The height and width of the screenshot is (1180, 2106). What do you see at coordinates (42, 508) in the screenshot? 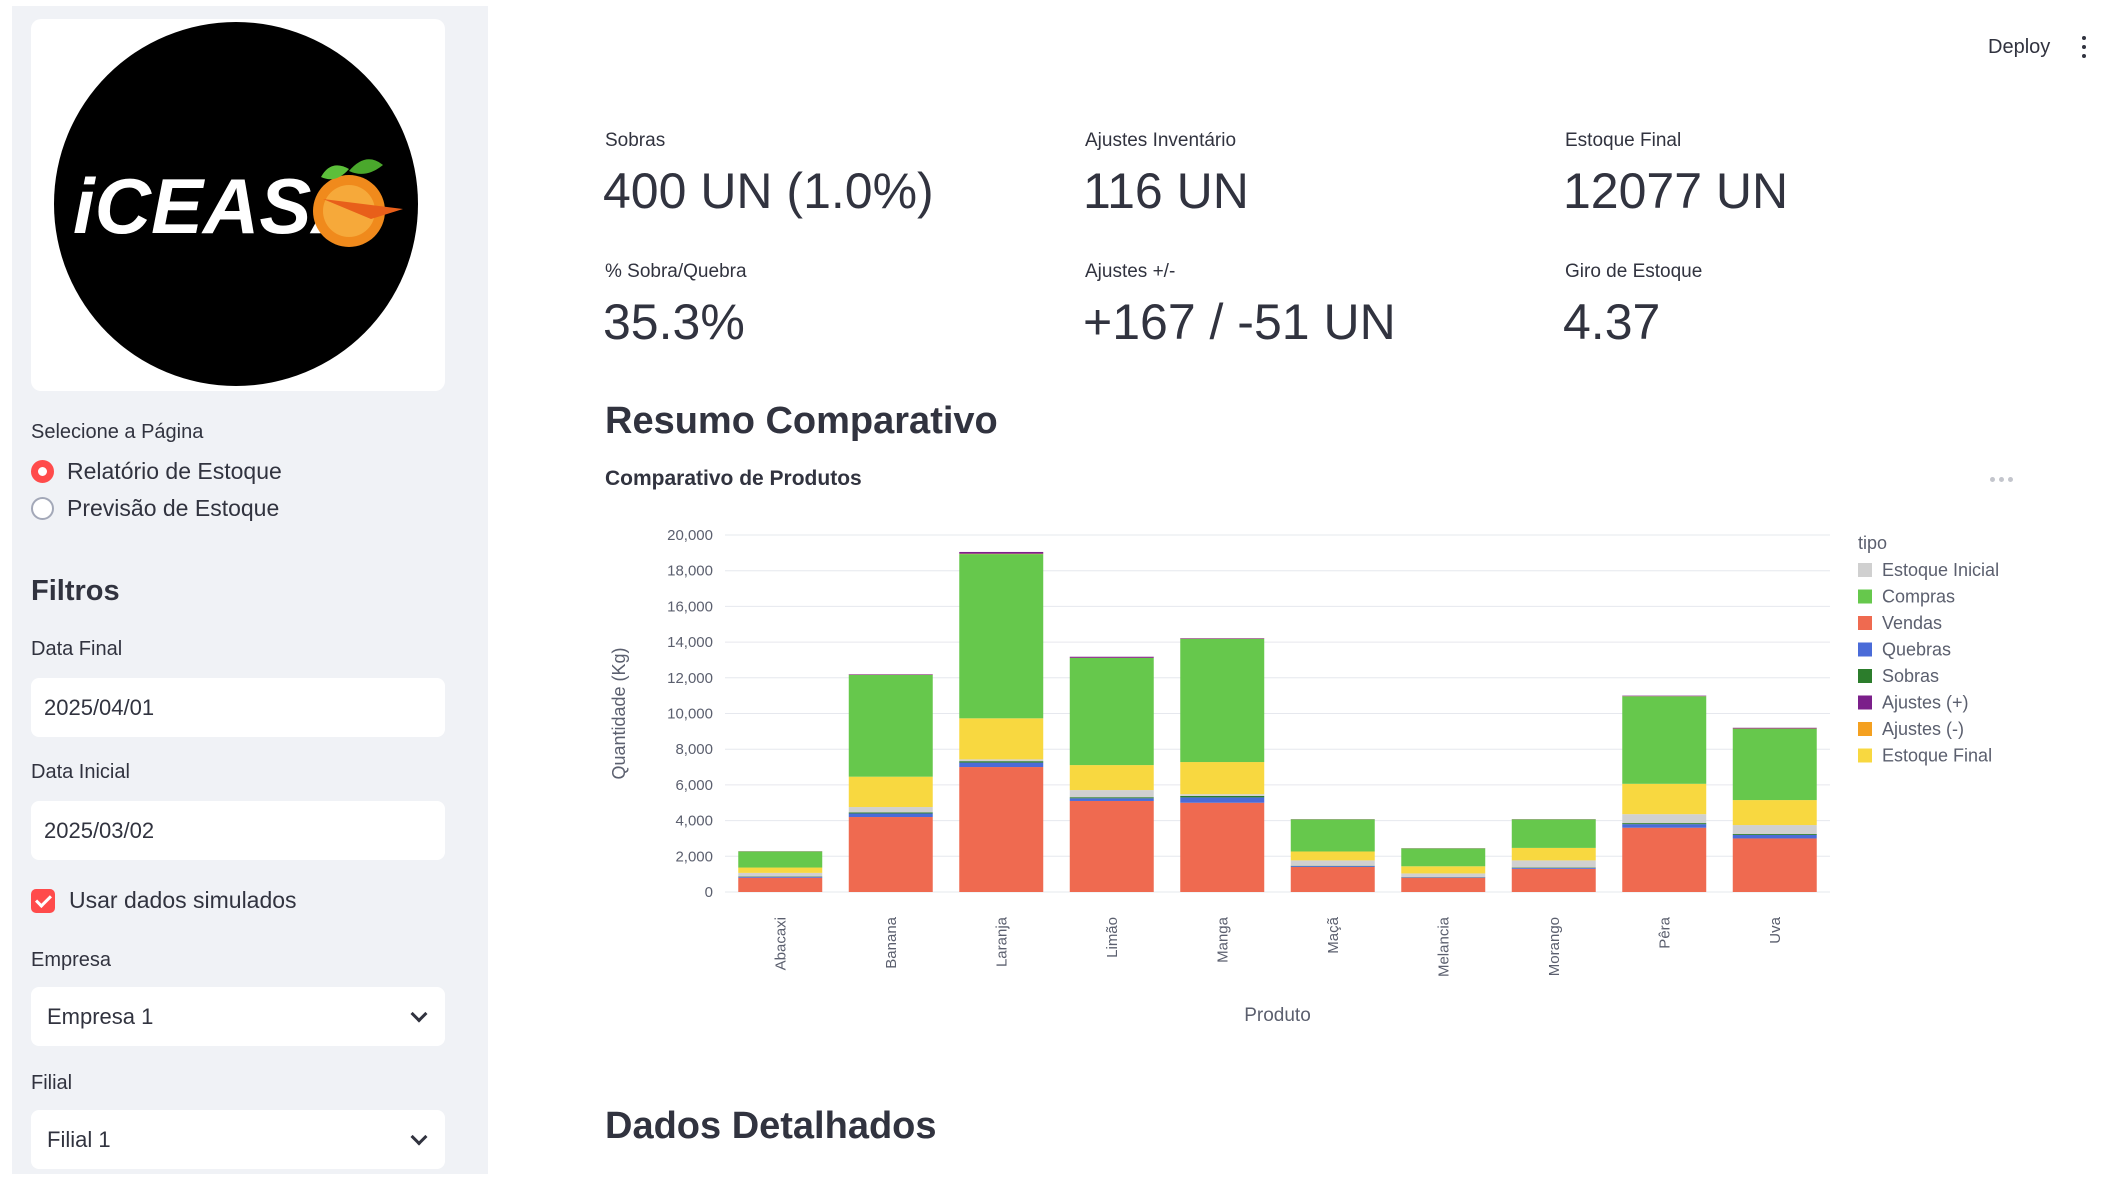
I see `radio-unselected-icon` at bounding box center [42, 508].